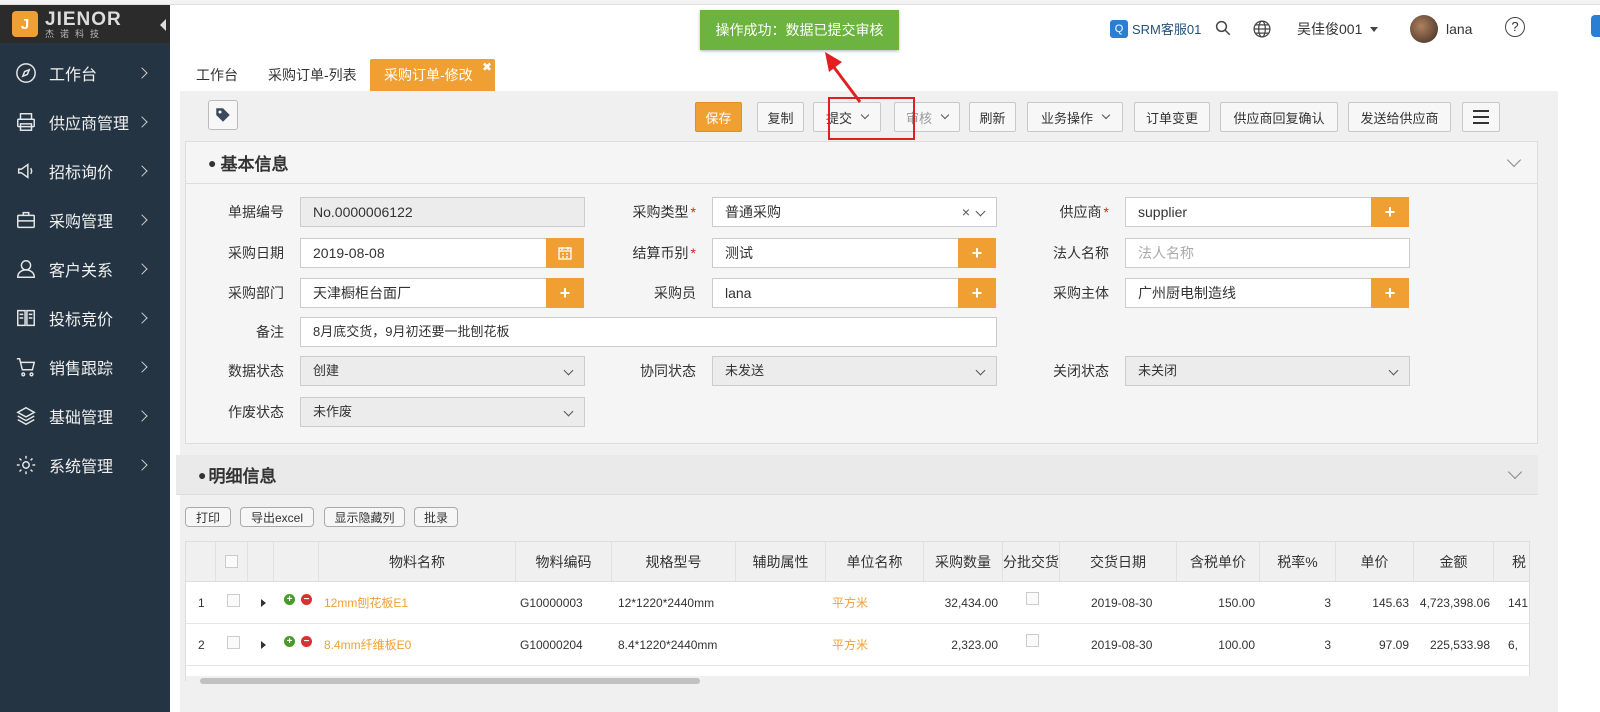 The image size is (1600, 712). I want to click on sidebar-item-basic: 基础管理, so click(85, 415).